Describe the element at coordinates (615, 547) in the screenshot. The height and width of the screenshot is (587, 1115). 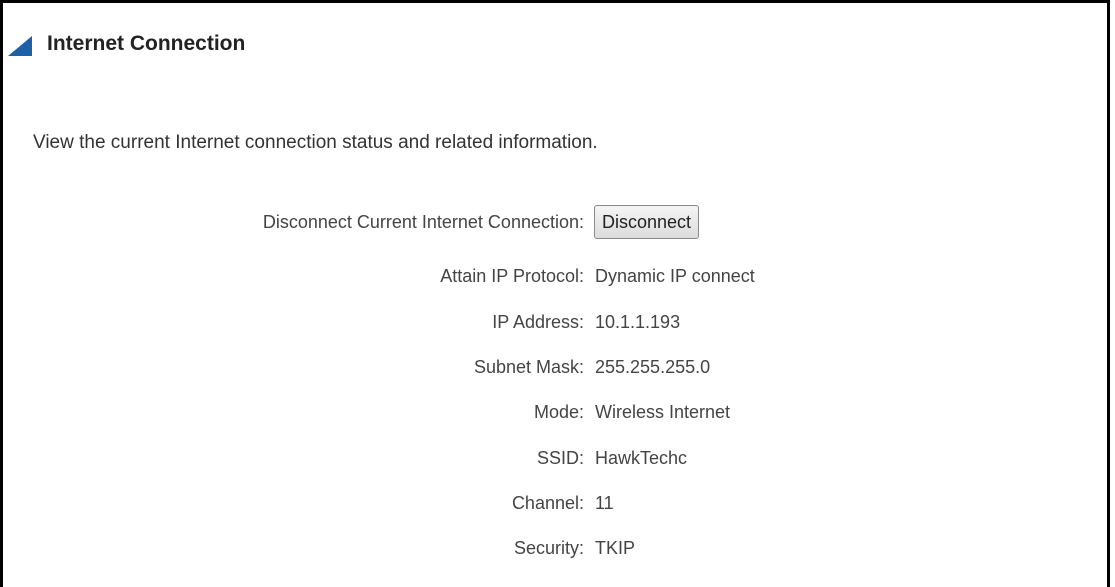
I see `security-value: TKIP` at that location.